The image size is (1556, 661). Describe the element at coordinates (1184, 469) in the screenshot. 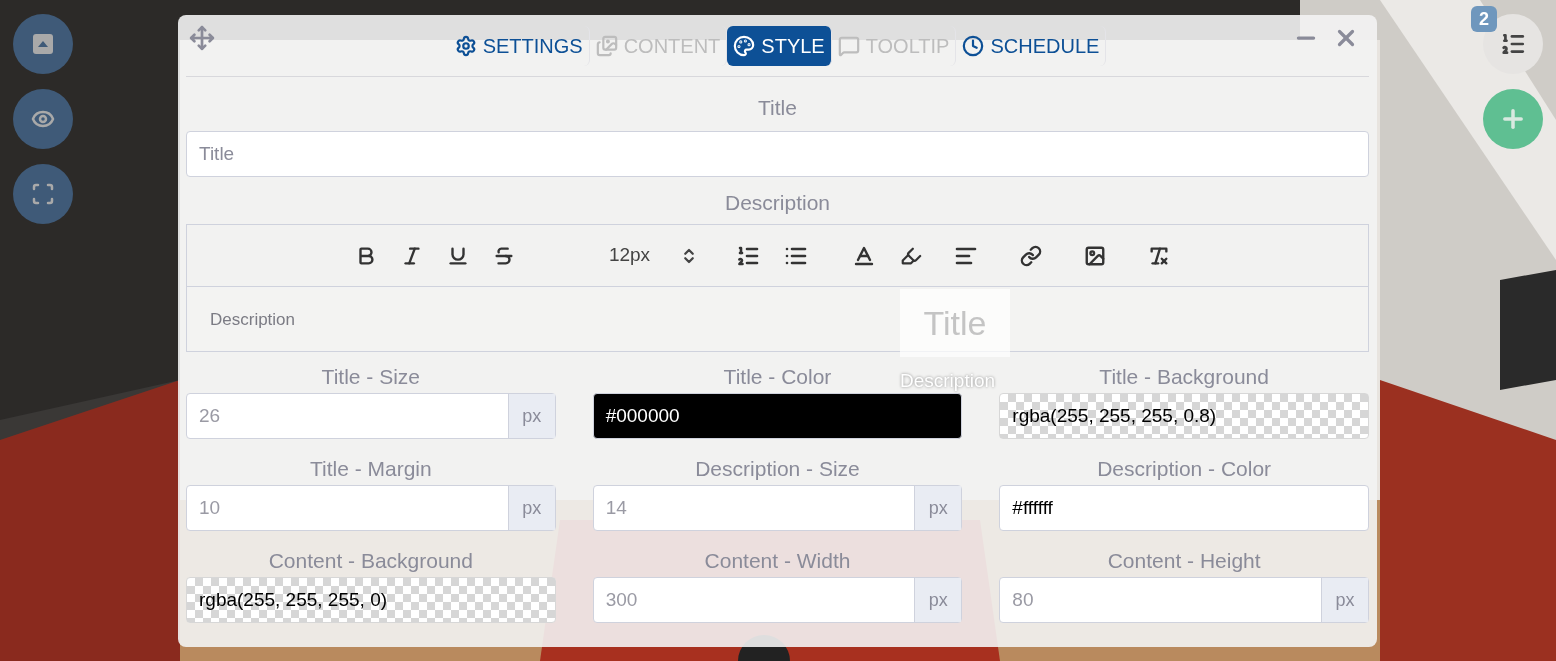

I see `field-label: Description - Color` at that location.